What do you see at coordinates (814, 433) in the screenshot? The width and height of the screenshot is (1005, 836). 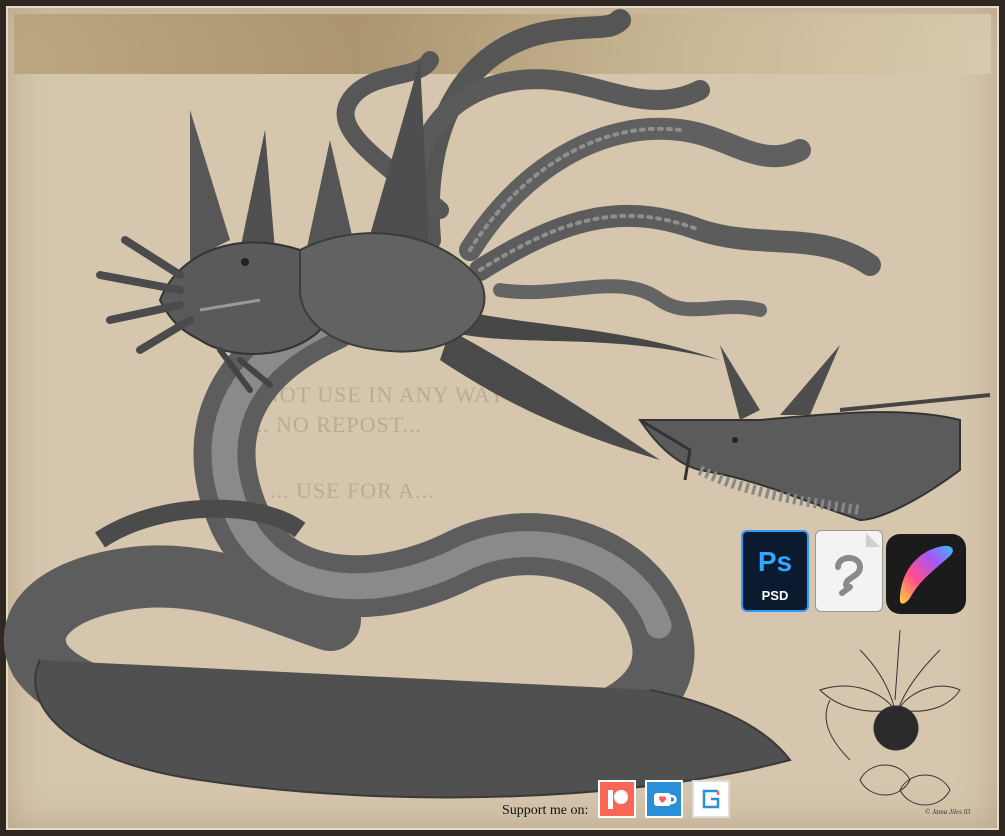 I see `secondary-head` at bounding box center [814, 433].